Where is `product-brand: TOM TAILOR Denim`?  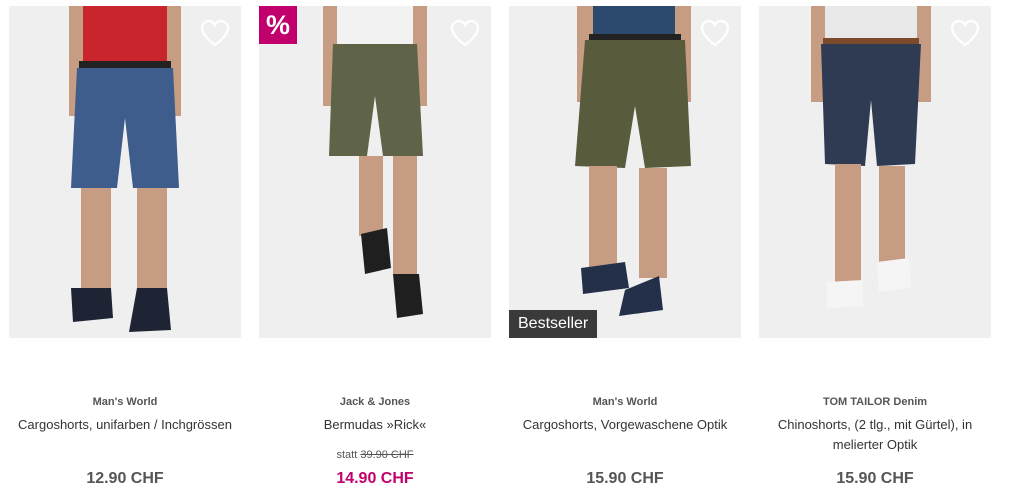
product-brand: TOM TAILOR Denim is located at coordinates (875, 402).